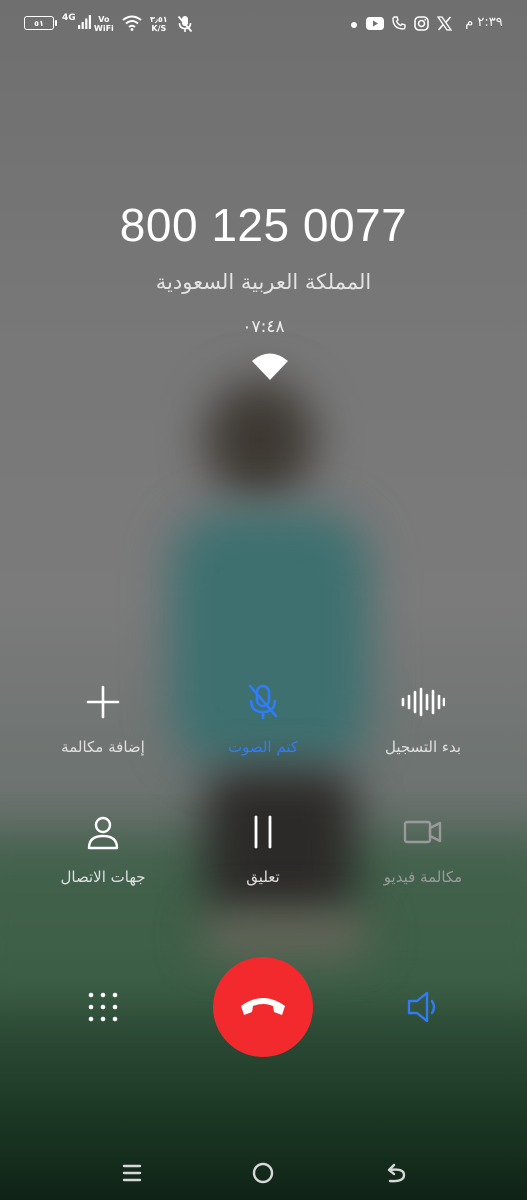 The width and height of the screenshot is (527, 1200). I want to click on signal-icon: 4G, so click(77, 22).